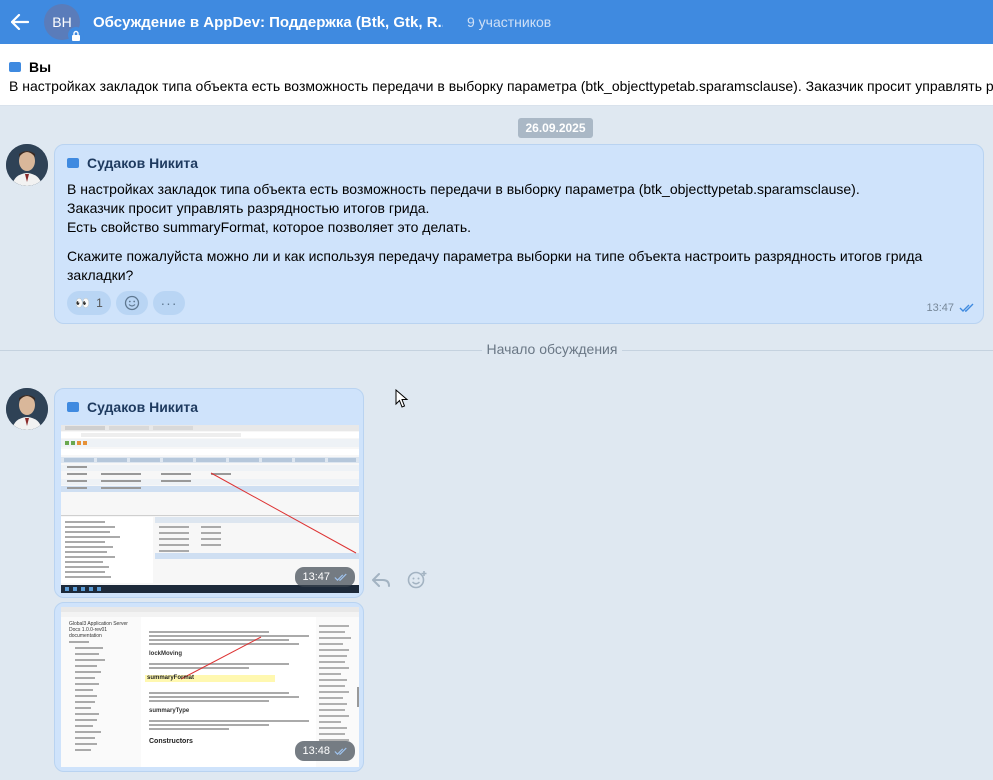 This screenshot has height=780, width=993. I want to click on message-time: 13:47, so click(950, 308).